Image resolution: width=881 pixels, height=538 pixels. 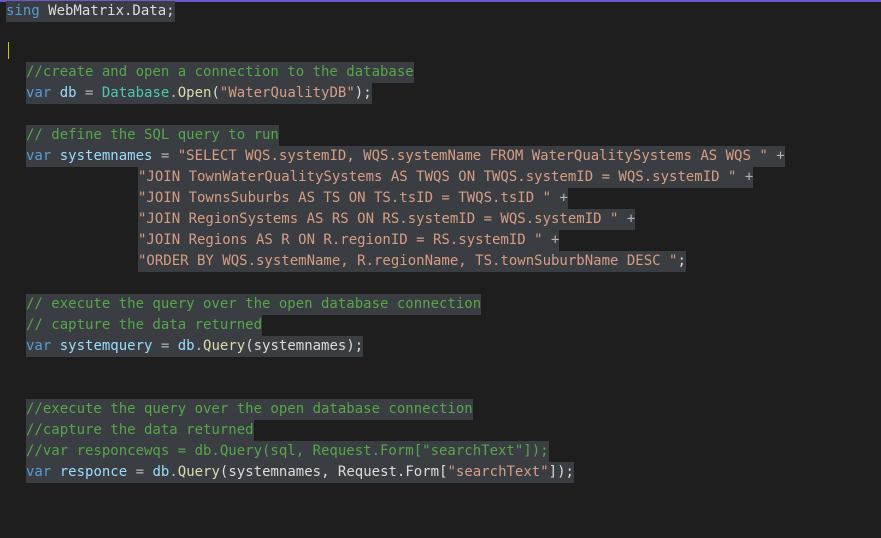 What do you see at coordinates (498, 472) in the screenshot?
I see `string-literal: "searchText"` at bounding box center [498, 472].